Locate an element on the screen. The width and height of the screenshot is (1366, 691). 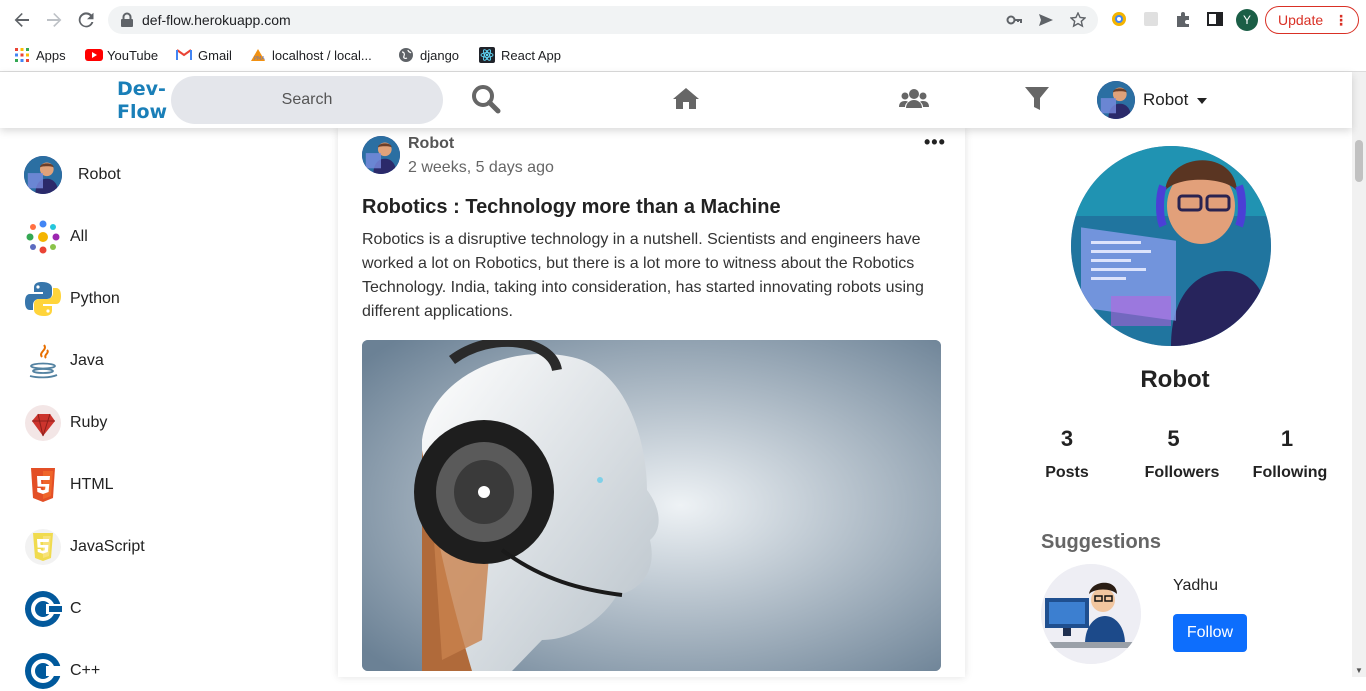
kebab-menu-icon: ⋮ is located at coordinates (1341, 20).